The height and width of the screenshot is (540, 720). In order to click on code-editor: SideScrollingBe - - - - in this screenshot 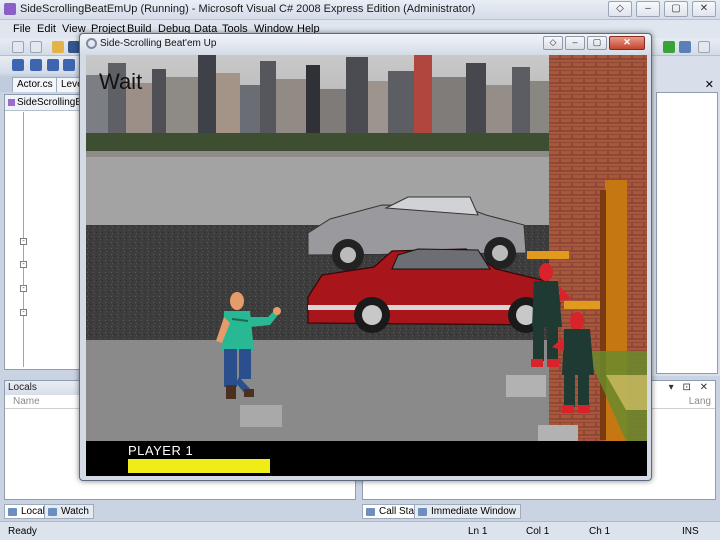, I will do `click(42, 232)`.